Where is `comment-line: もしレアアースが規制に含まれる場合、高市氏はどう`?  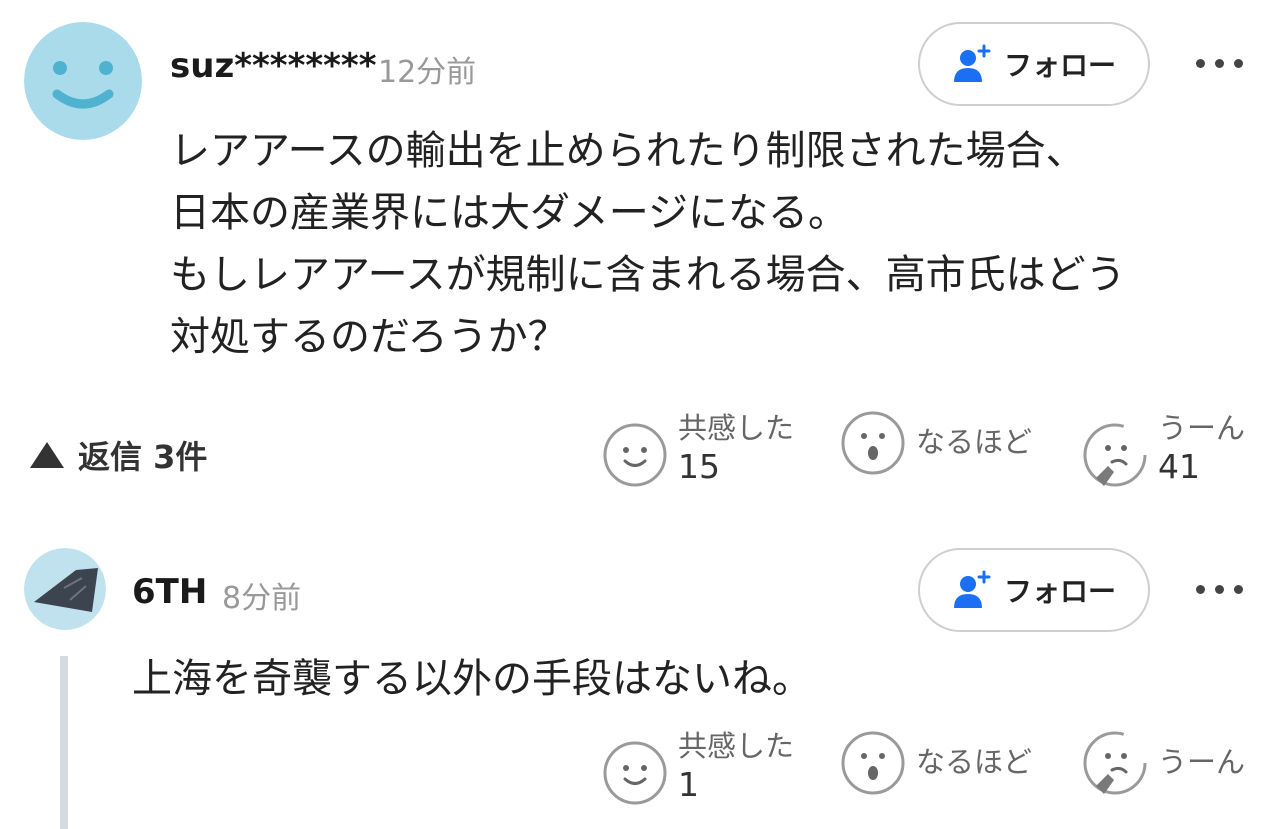 comment-line: もしレアアースが規制に含まれる場合、高市氏はどう is located at coordinates (648, 275).